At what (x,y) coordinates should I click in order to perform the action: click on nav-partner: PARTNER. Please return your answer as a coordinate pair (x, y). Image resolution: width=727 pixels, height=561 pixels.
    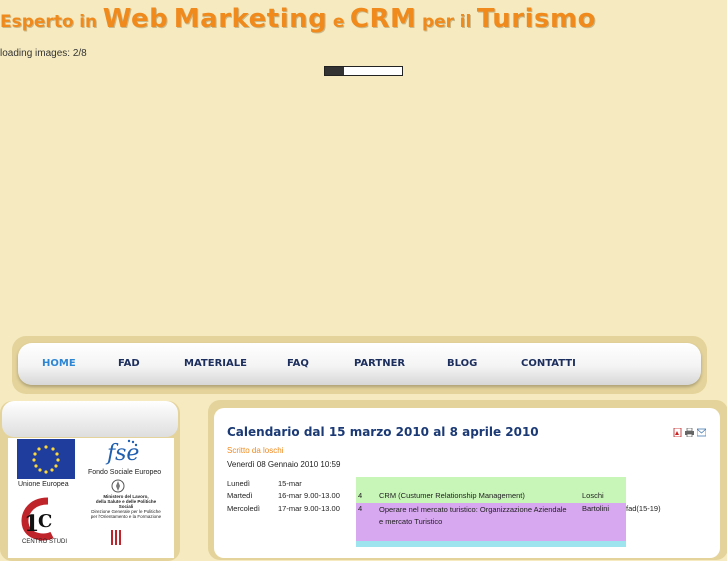
    Looking at the image, I should click on (379, 363).